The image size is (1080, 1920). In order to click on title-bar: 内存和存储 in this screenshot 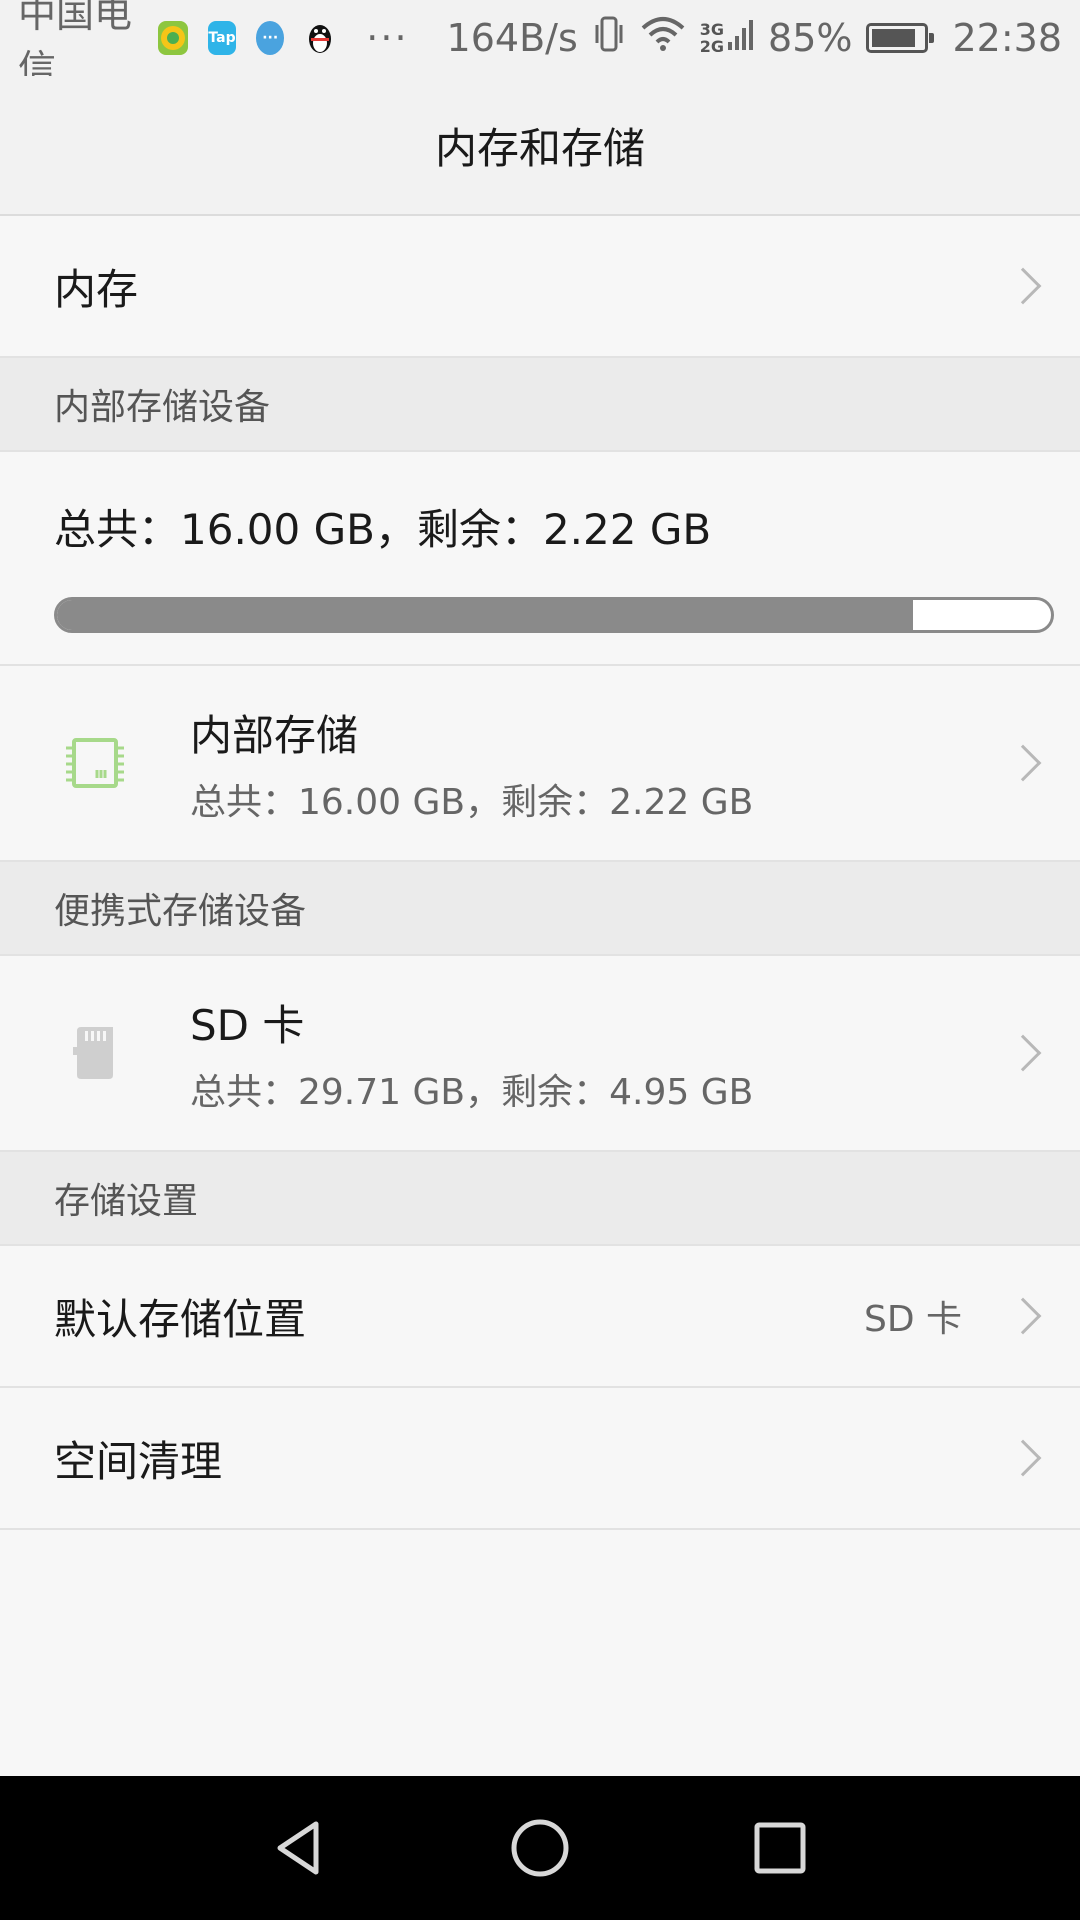, I will do `click(540, 146)`.